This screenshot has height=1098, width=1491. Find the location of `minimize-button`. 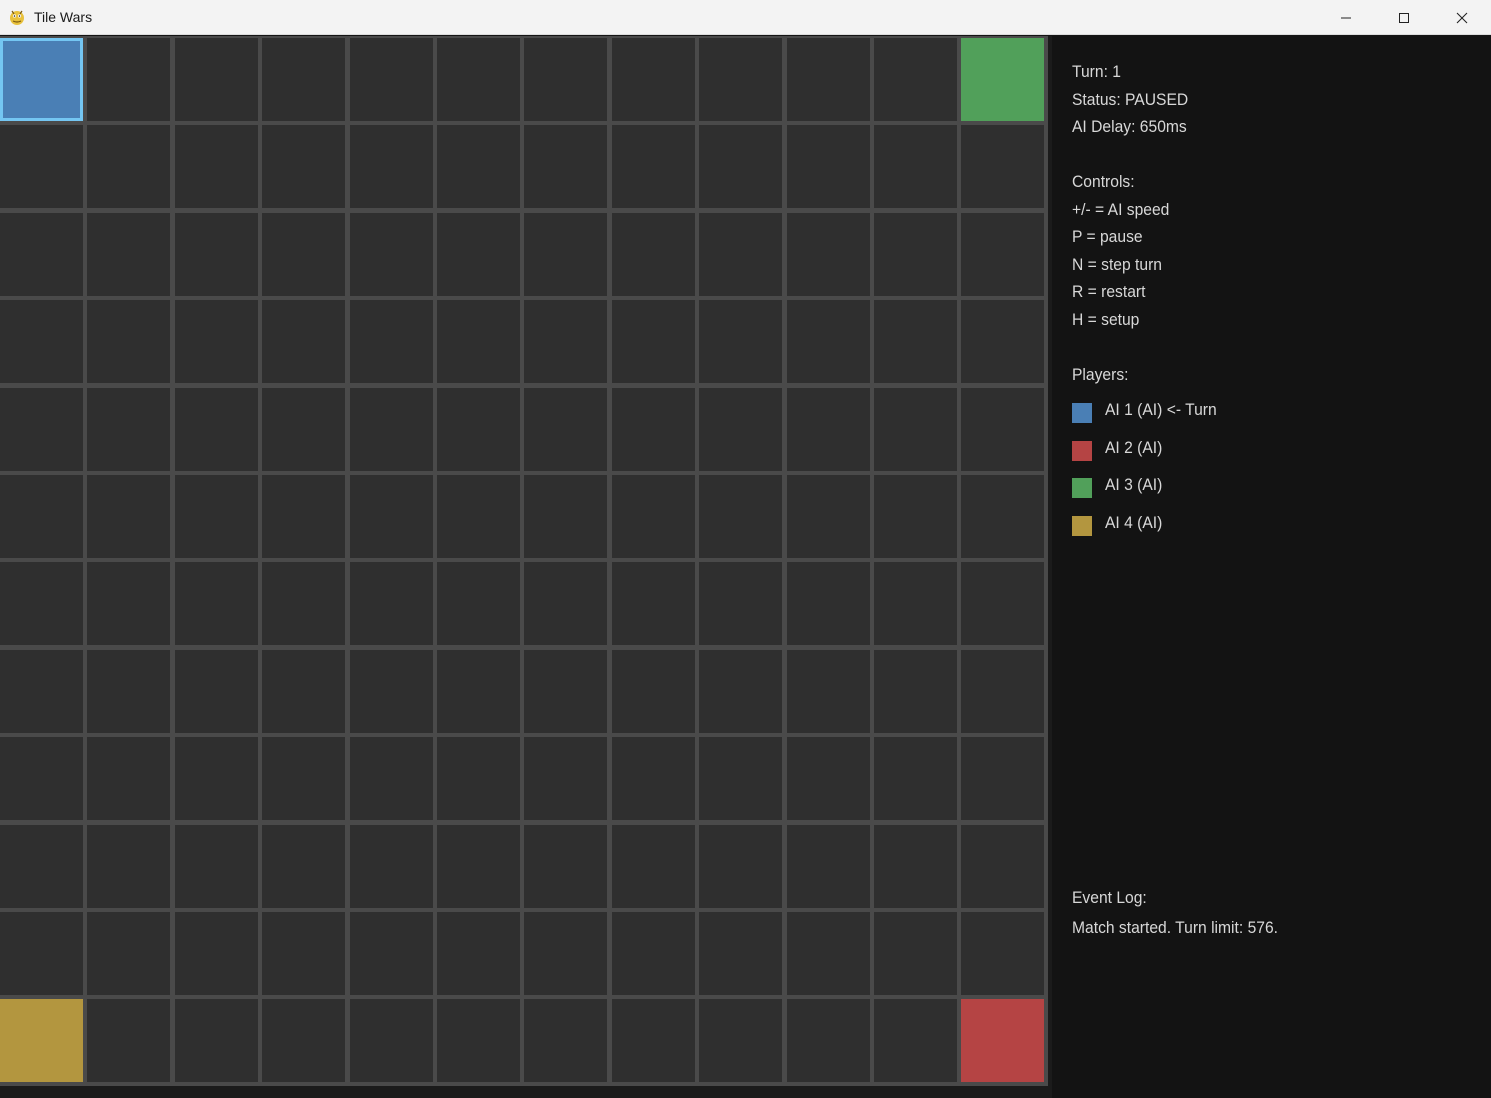

minimize-button is located at coordinates (1346, 17).